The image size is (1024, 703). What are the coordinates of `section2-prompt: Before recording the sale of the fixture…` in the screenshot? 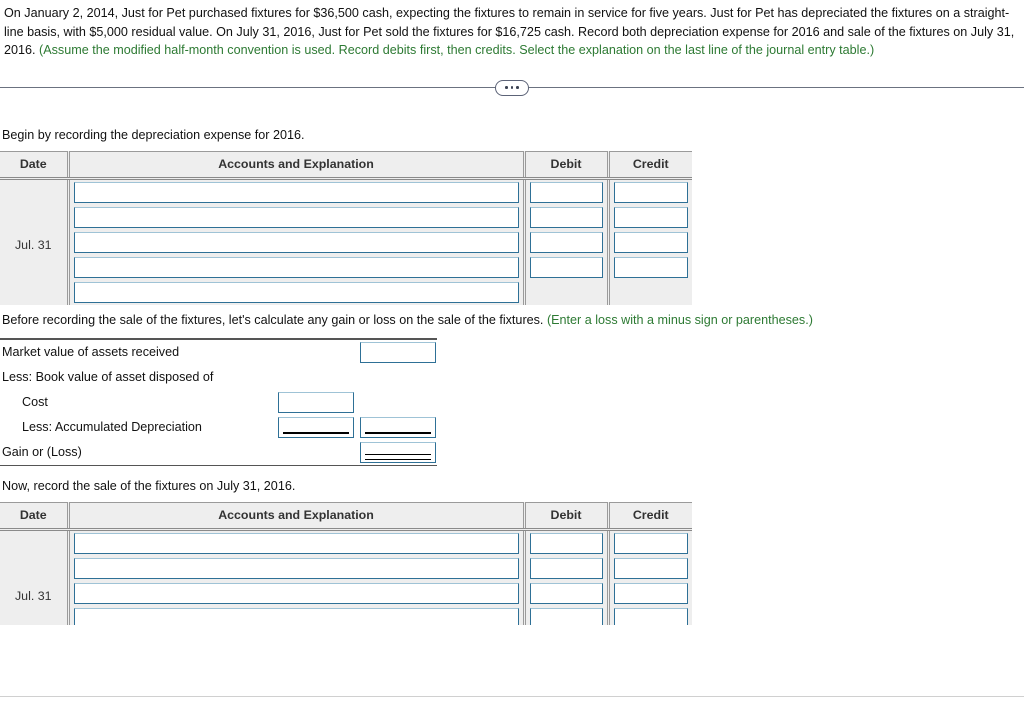 It's located at (512, 320).